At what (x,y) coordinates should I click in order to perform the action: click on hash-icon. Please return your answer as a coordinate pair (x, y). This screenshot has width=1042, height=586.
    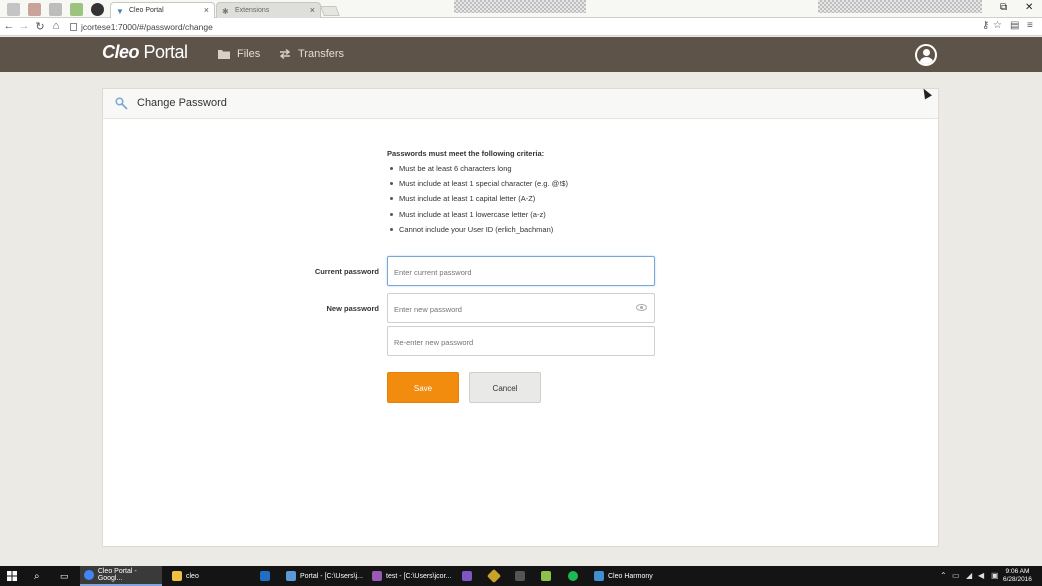
    Looking at the image, I should click on (520, 576).